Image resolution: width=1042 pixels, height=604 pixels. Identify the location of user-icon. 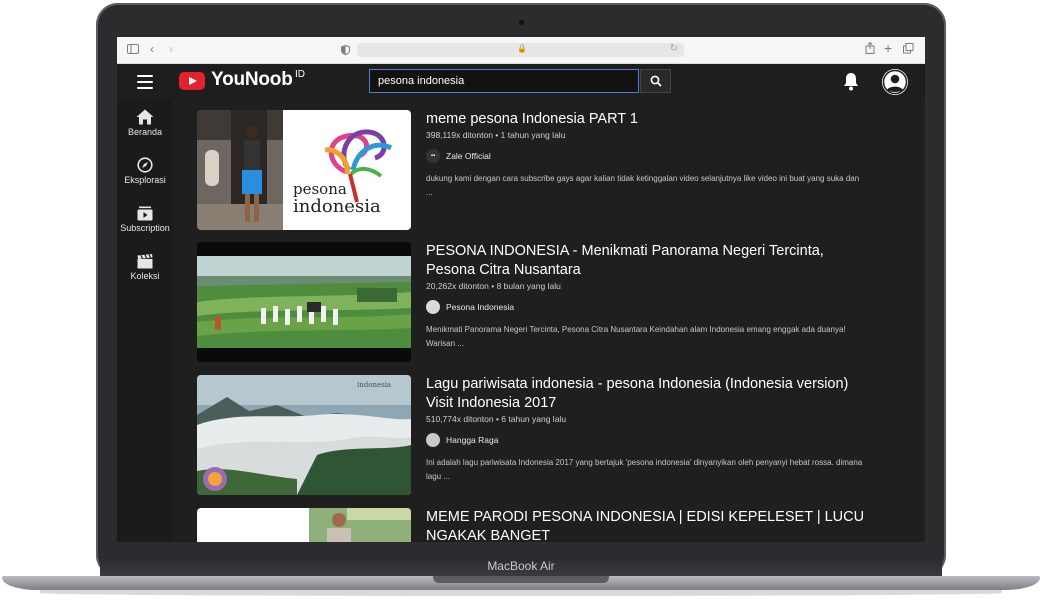
(895, 82).